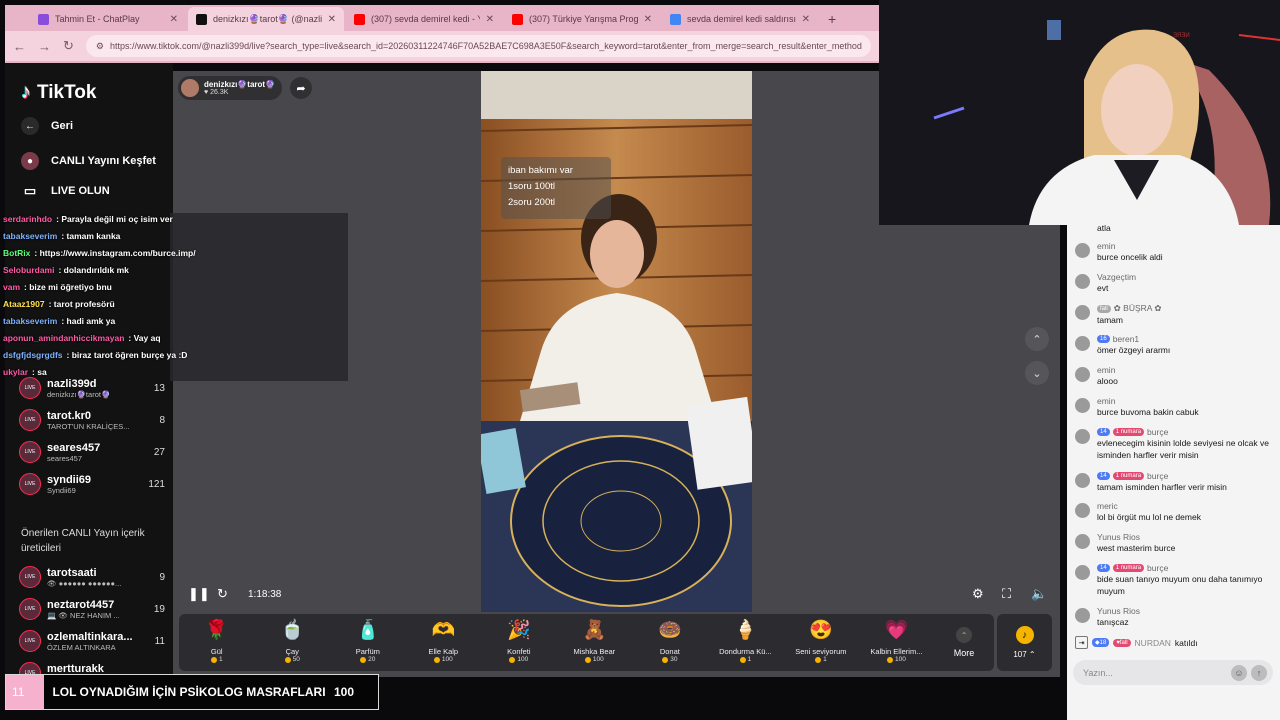 The image size is (1280, 720). I want to click on volume-icon: 🔈, so click(1039, 594).